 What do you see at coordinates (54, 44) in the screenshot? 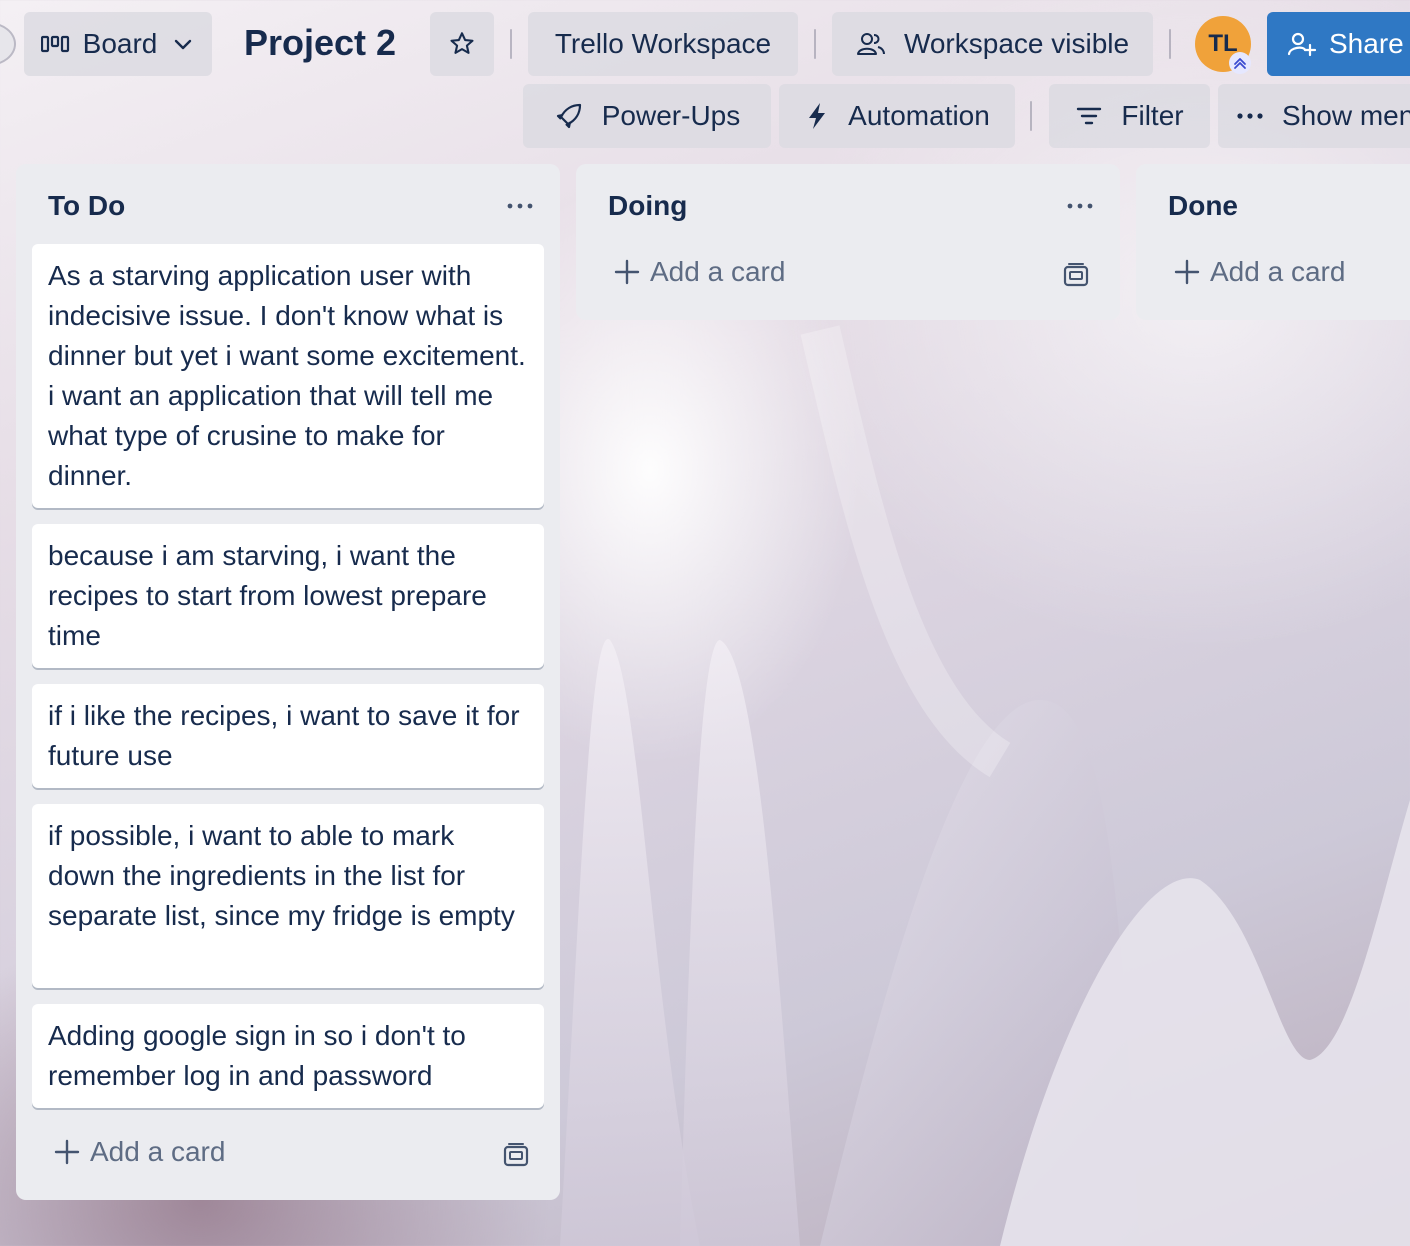
I see `board-view-icon` at bounding box center [54, 44].